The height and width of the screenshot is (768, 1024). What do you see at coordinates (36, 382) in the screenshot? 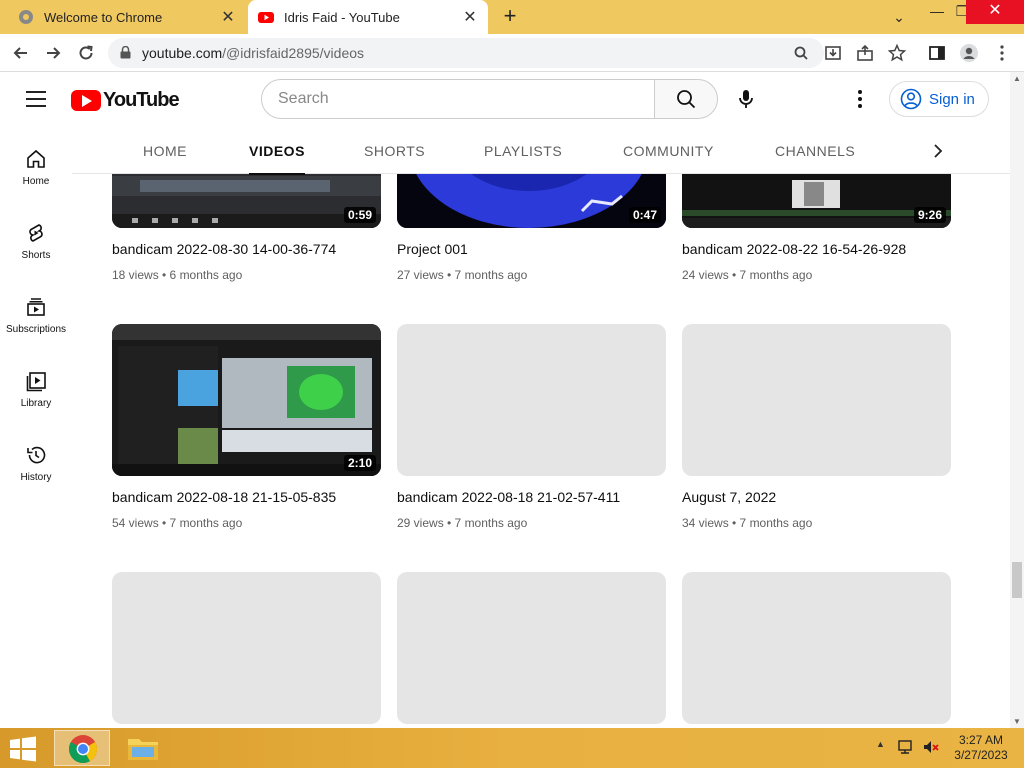
I see `library-icon` at bounding box center [36, 382].